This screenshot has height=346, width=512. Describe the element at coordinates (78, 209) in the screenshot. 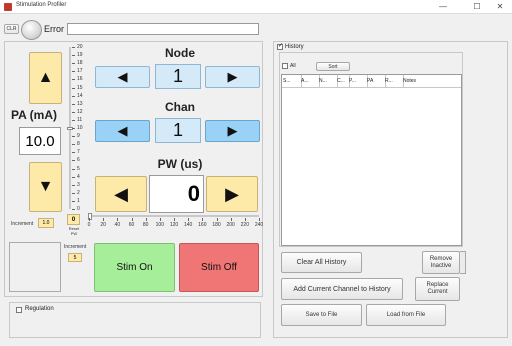

I see `pa-scale-tick-label: 0` at that location.